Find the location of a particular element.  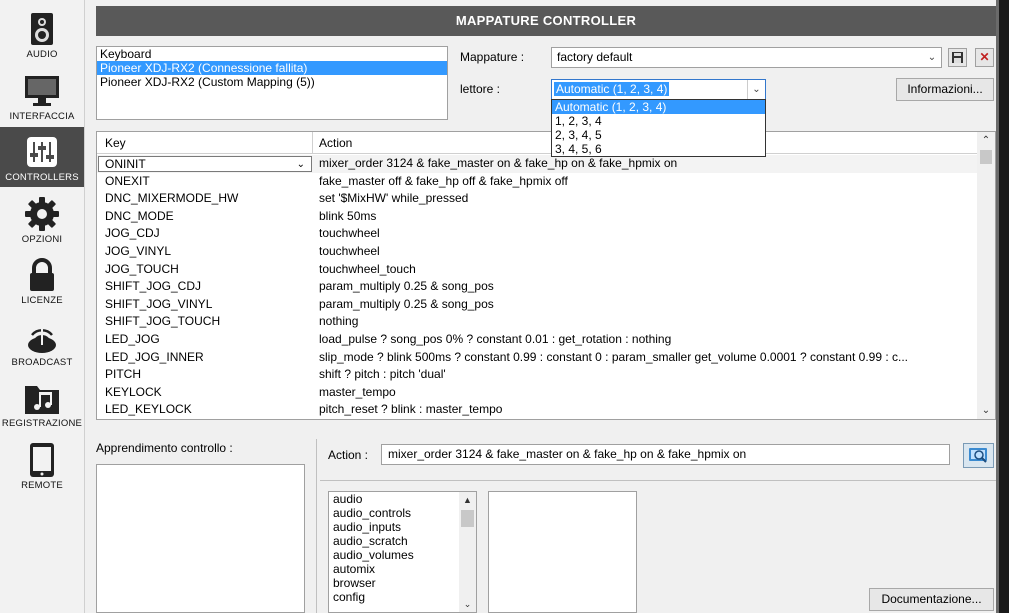

row-key: DNC_MODE is located at coordinates (139, 215).